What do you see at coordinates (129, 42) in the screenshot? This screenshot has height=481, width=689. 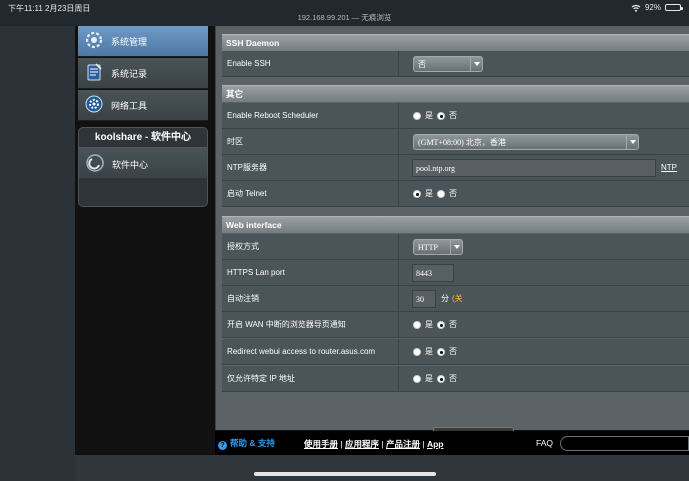 I see `sidebar-item-label: 系统管理` at bounding box center [129, 42].